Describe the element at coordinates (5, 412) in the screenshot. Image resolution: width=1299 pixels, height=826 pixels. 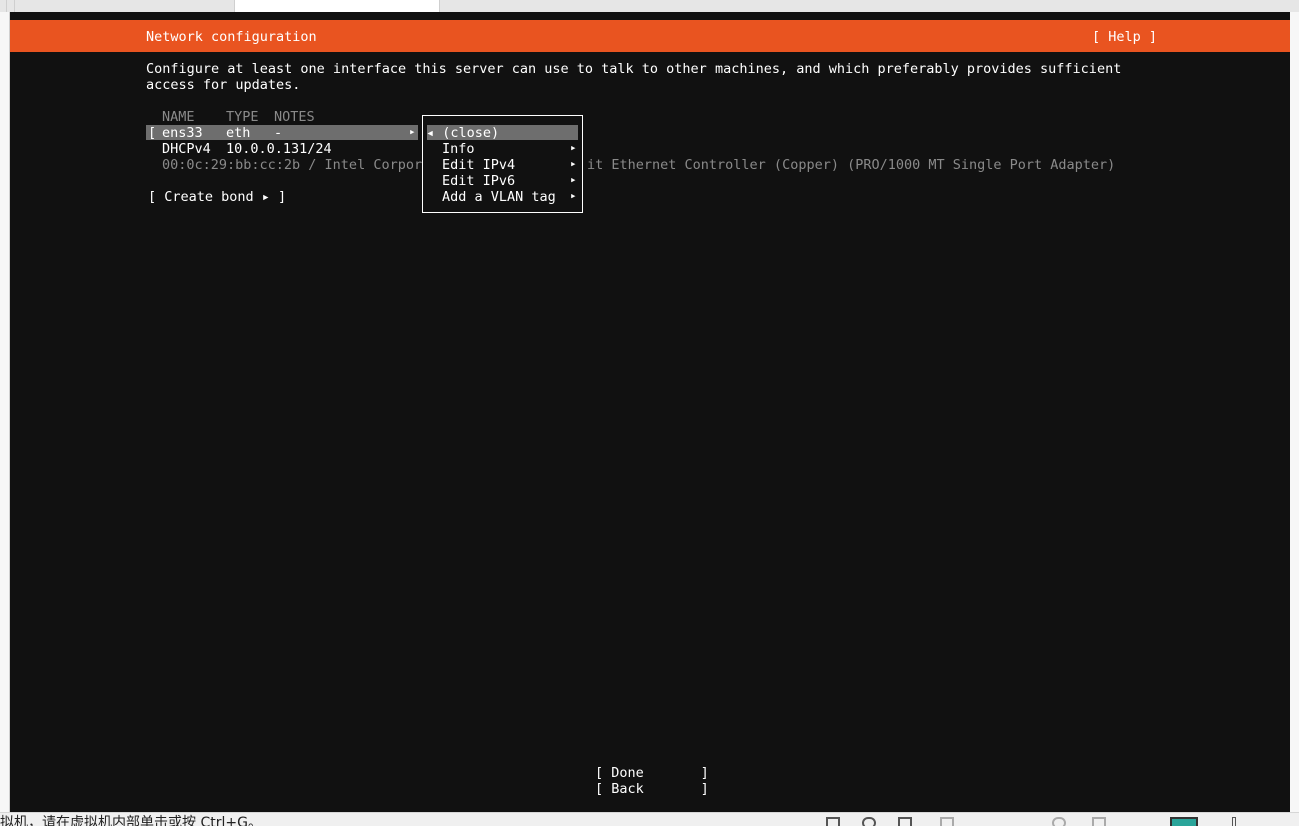
I see `host-left-border` at that location.